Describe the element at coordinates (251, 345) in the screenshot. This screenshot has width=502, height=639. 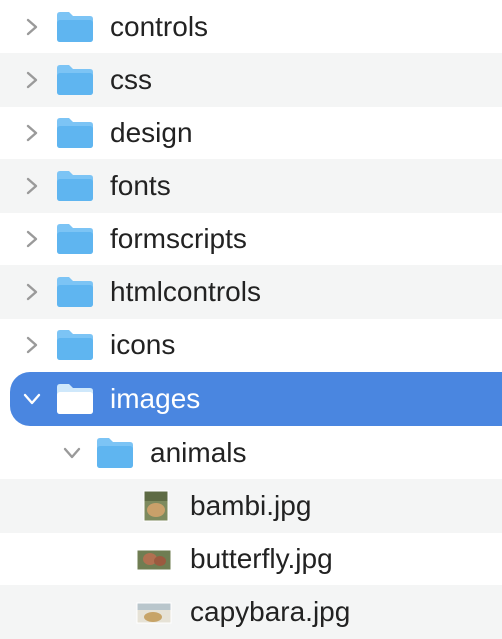
I see `tree-row-icons: icons` at that location.